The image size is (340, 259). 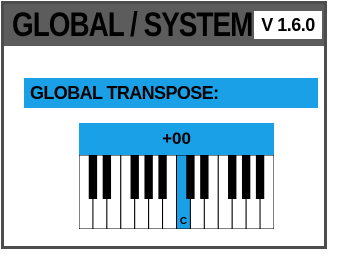 I want to click on parameter-value: +00, so click(x=176, y=138).